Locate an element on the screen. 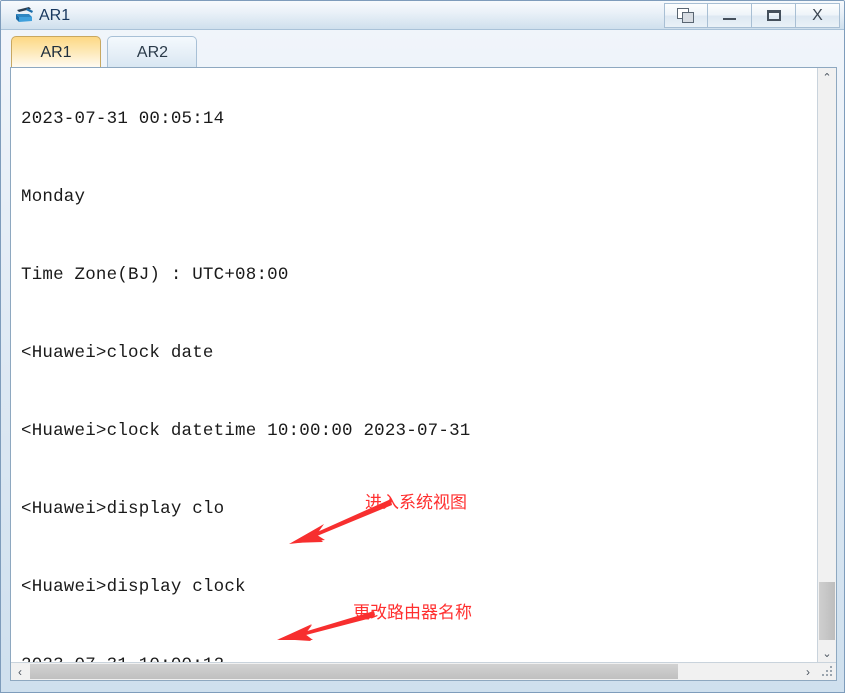 The height and width of the screenshot is (693, 845). tab-ar1: AR1 is located at coordinates (56, 53).